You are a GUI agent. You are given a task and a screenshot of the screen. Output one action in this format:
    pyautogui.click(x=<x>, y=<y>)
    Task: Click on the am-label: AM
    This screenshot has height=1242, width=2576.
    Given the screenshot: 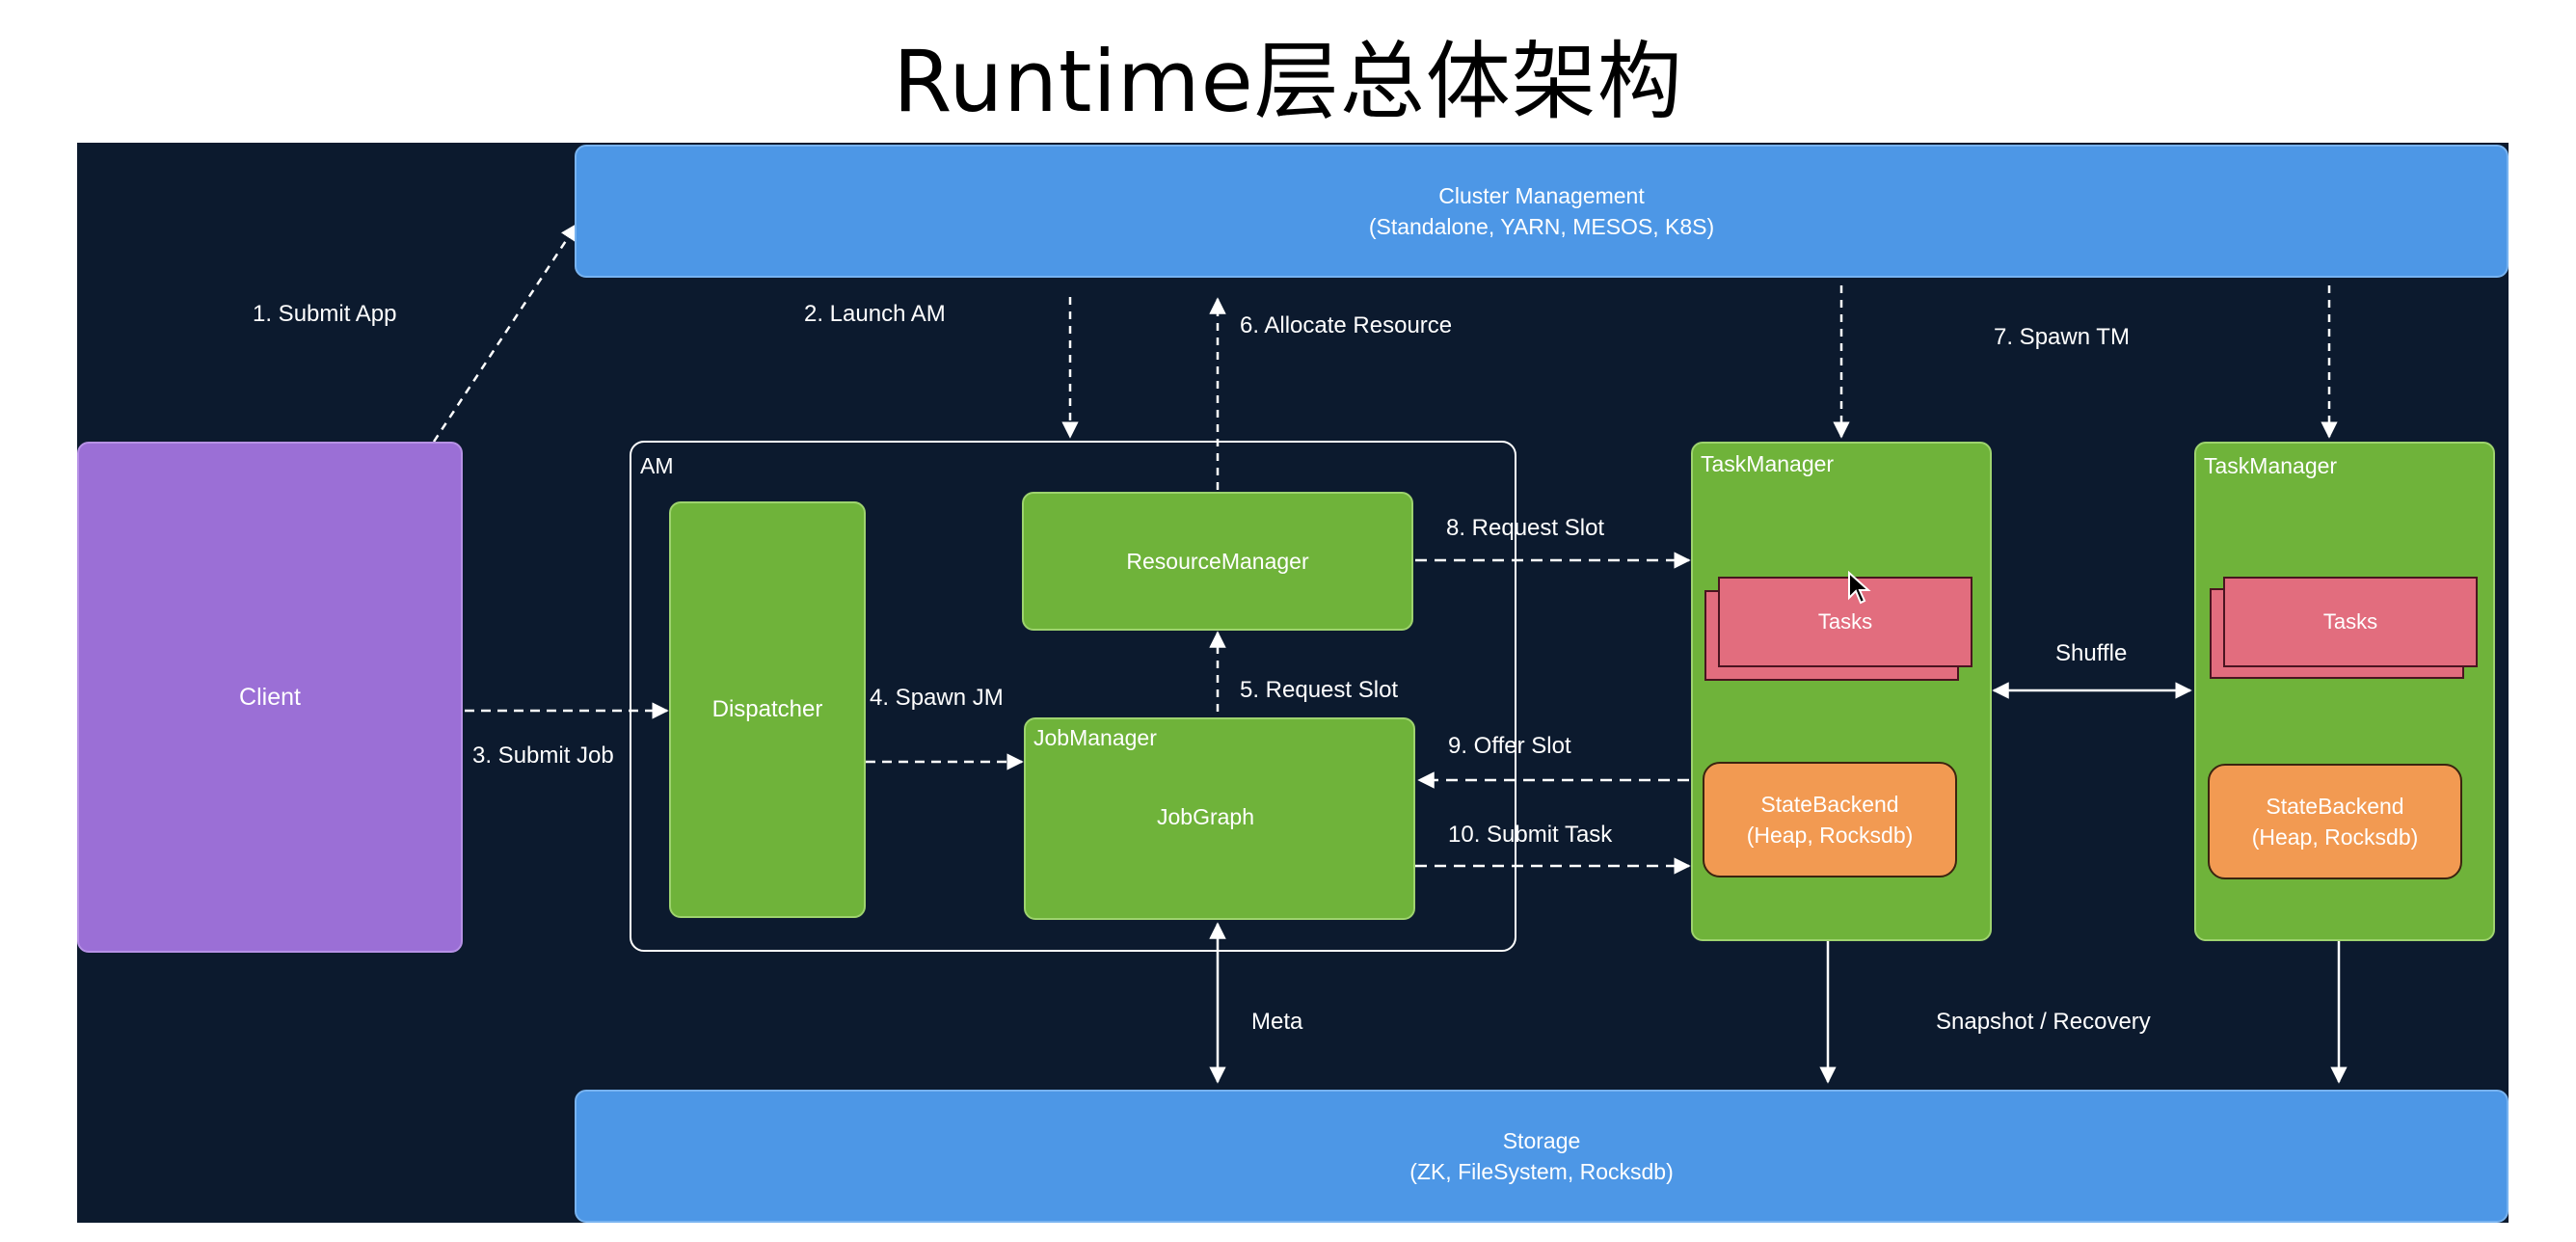 What is the action you would take?
    pyautogui.click(x=657, y=465)
    